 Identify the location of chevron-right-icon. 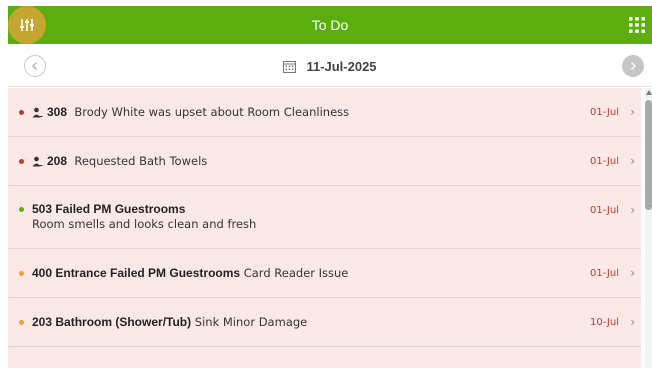
(633, 66).